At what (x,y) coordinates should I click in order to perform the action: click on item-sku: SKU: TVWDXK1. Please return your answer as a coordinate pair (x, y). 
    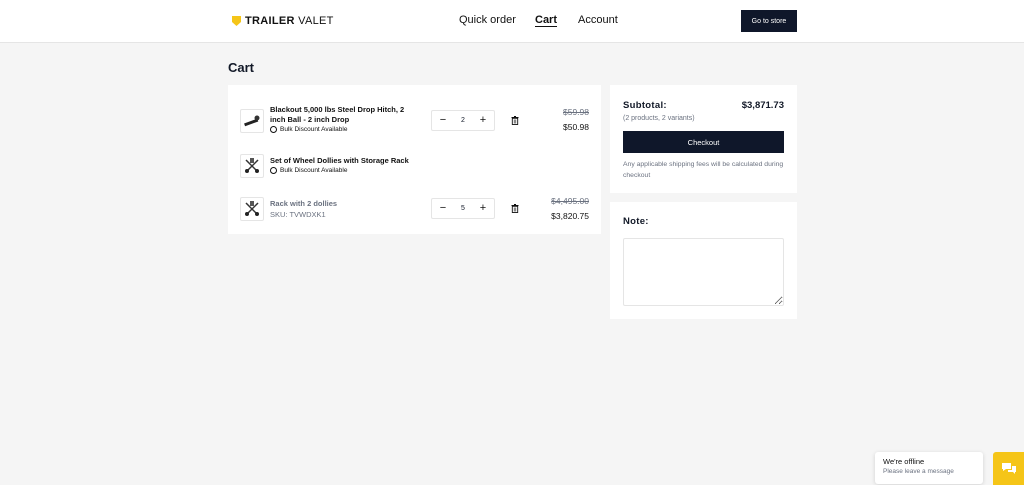
    Looking at the image, I should click on (298, 214).